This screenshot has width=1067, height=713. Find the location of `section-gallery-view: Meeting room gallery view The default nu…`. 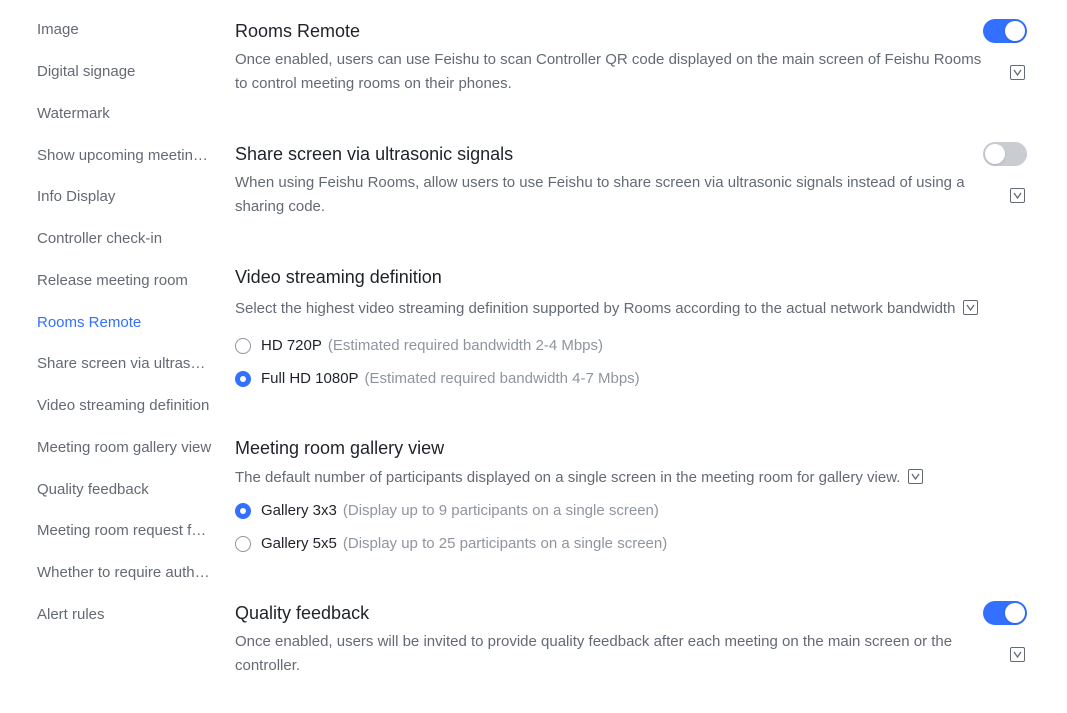

section-gallery-view: Meeting room gallery view The default nu… is located at coordinates (631, 502).